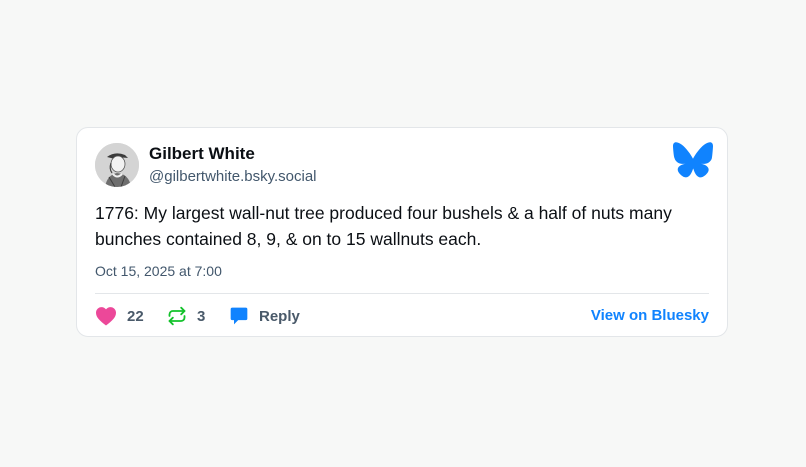 The height and width of the screenshot is (467, 806). I want to click on repost-button: 3, so click(186, 316).